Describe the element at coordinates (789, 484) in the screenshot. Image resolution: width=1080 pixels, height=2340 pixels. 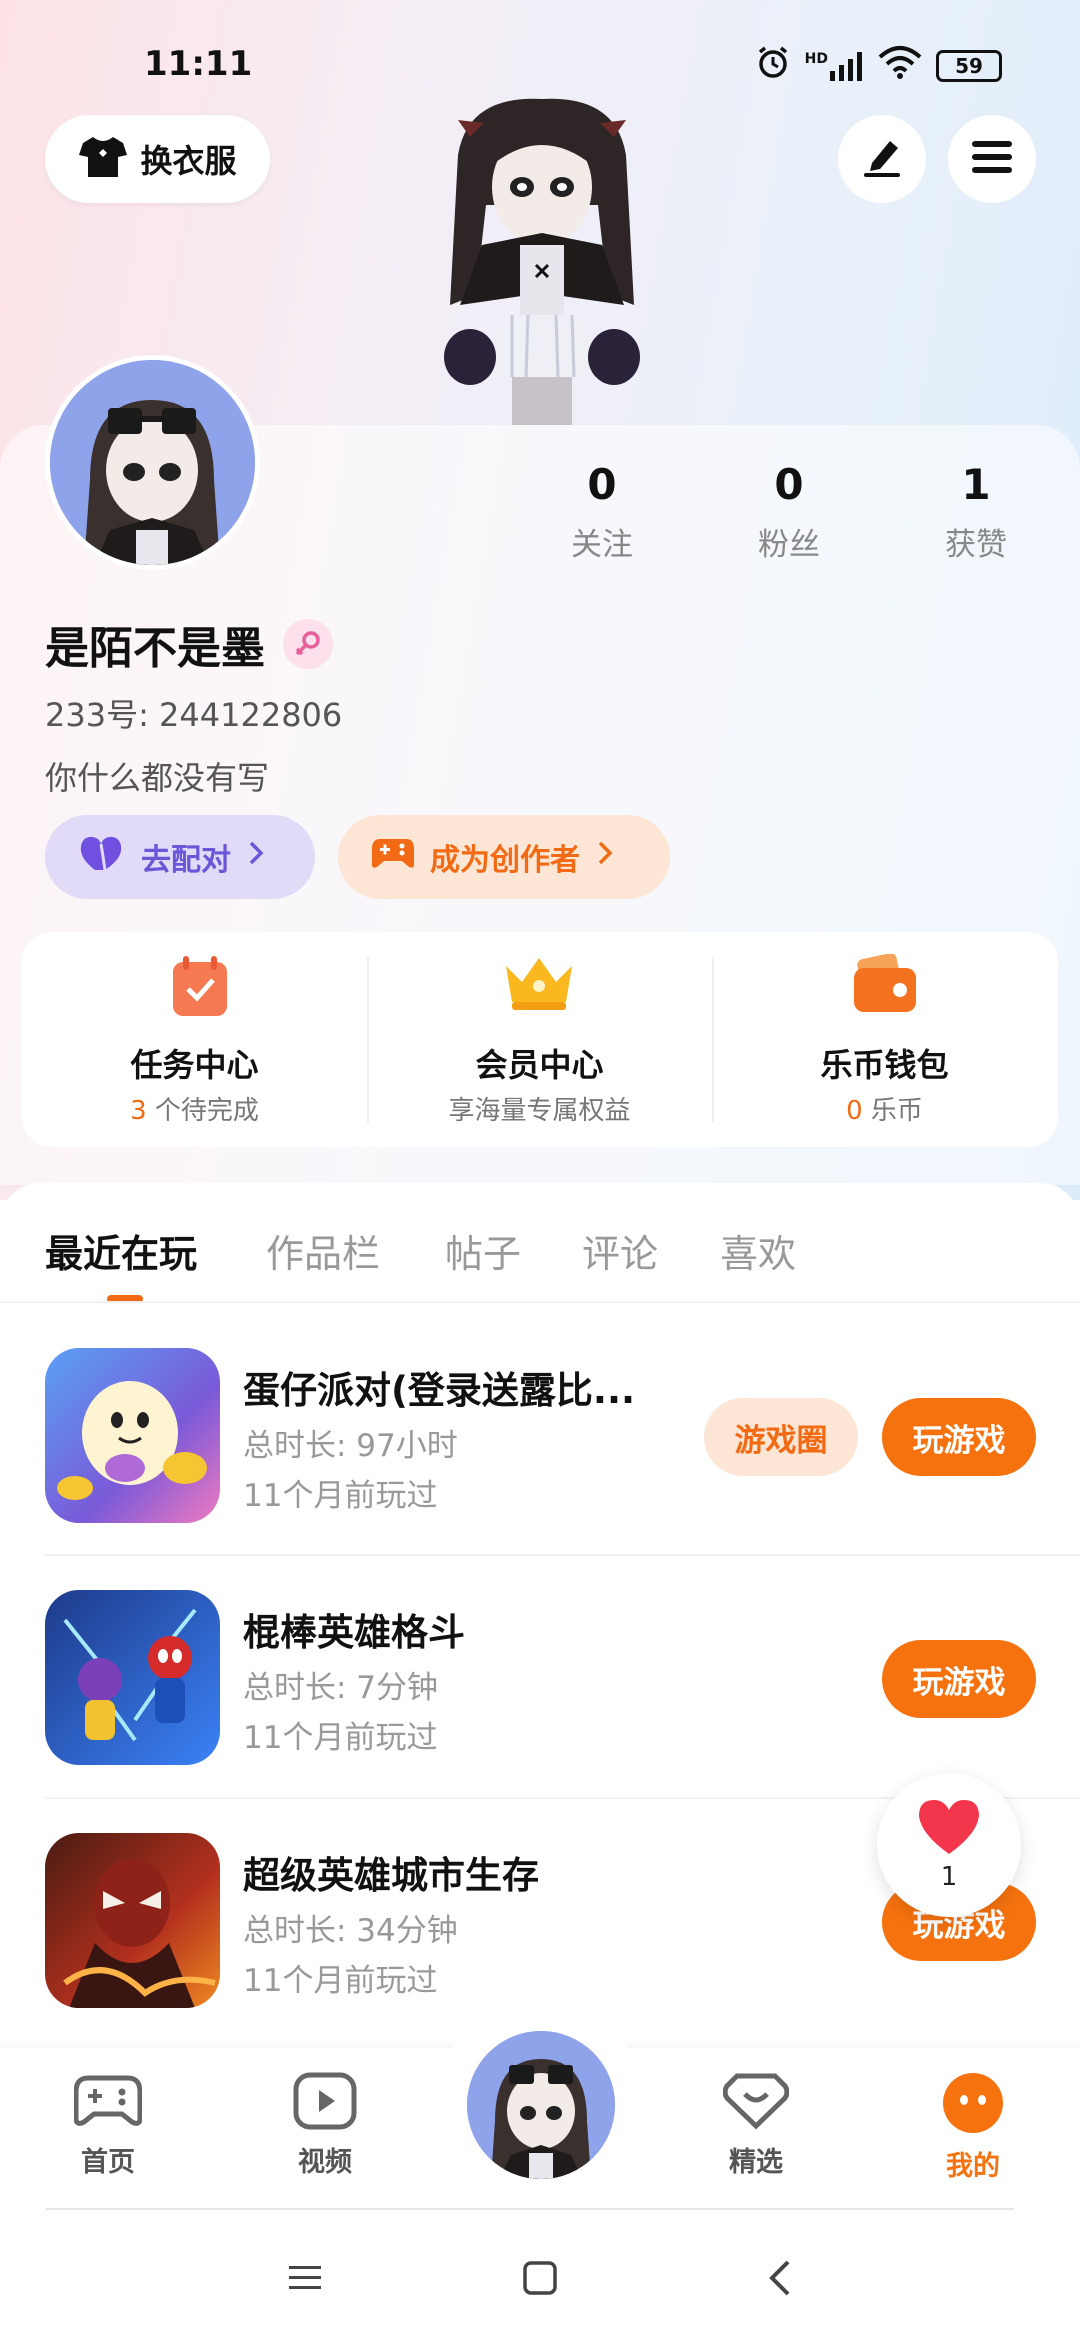
I see `followers-count: 0` at that location.